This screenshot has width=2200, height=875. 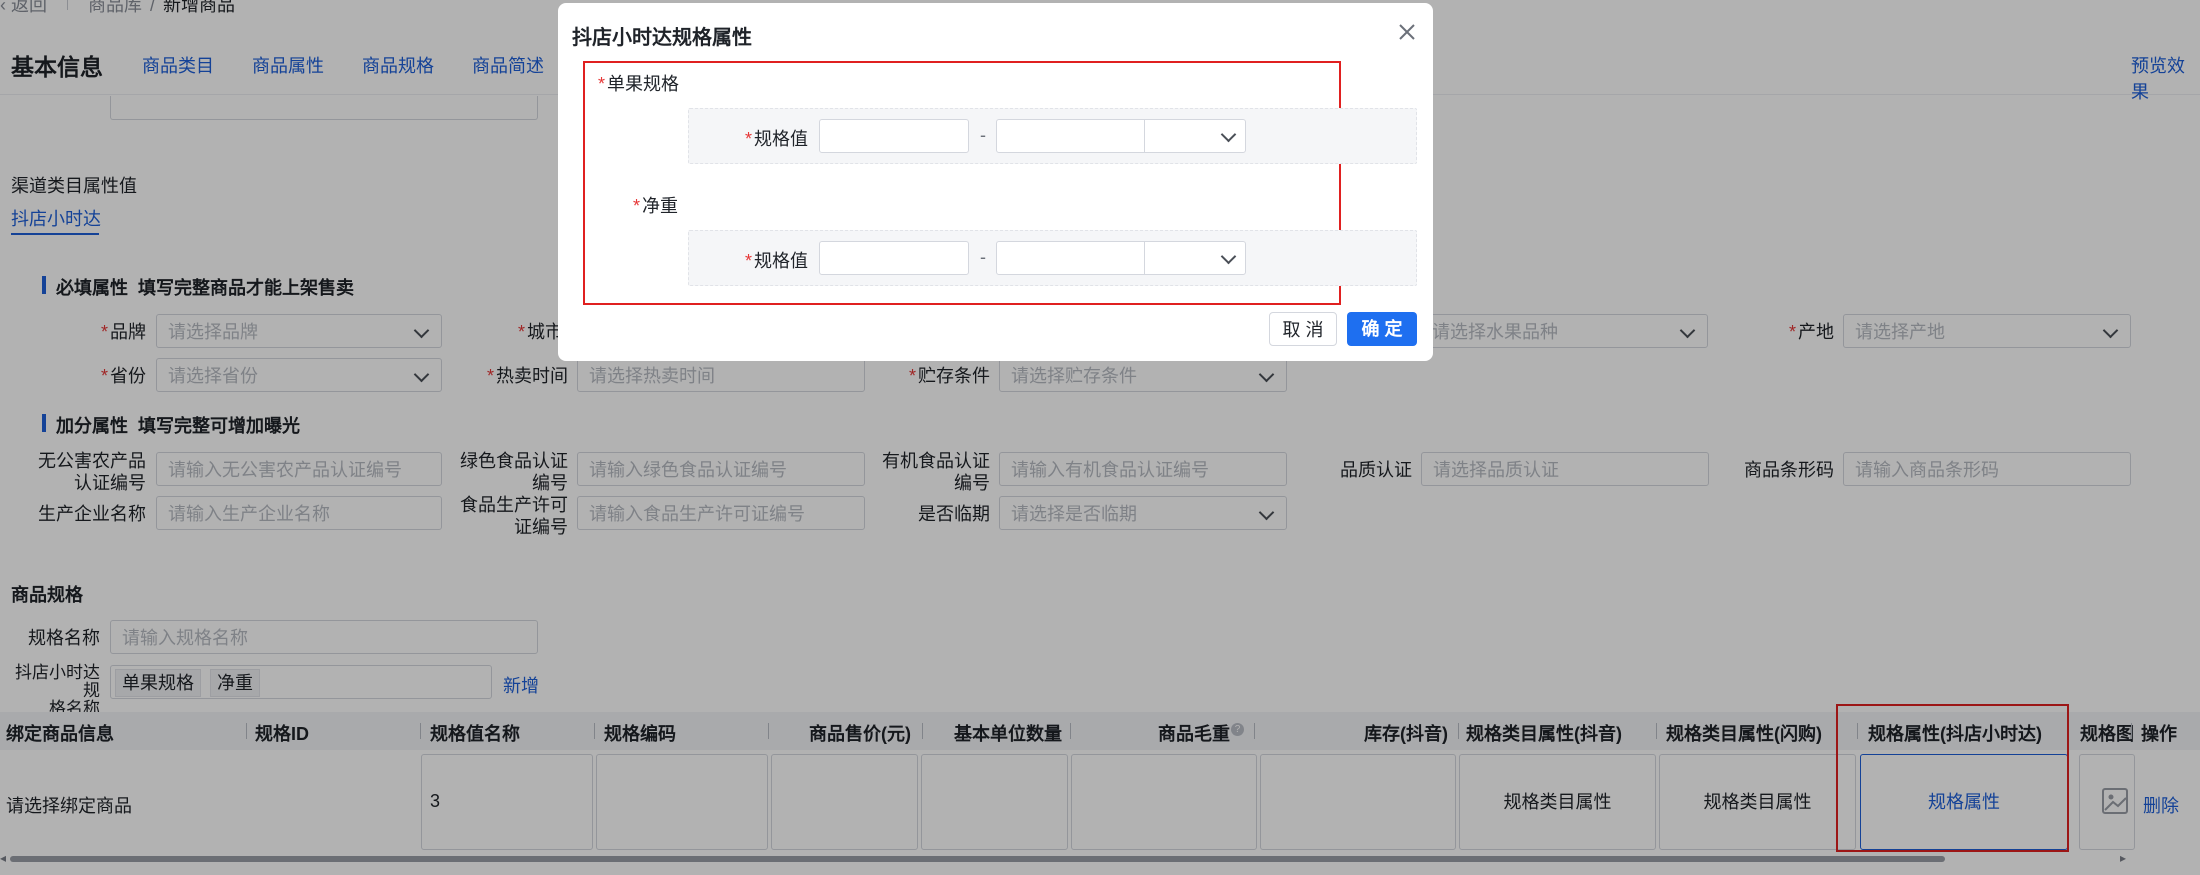 I want to click on cancel-button: 取 消, so click(x=1303, y=329).